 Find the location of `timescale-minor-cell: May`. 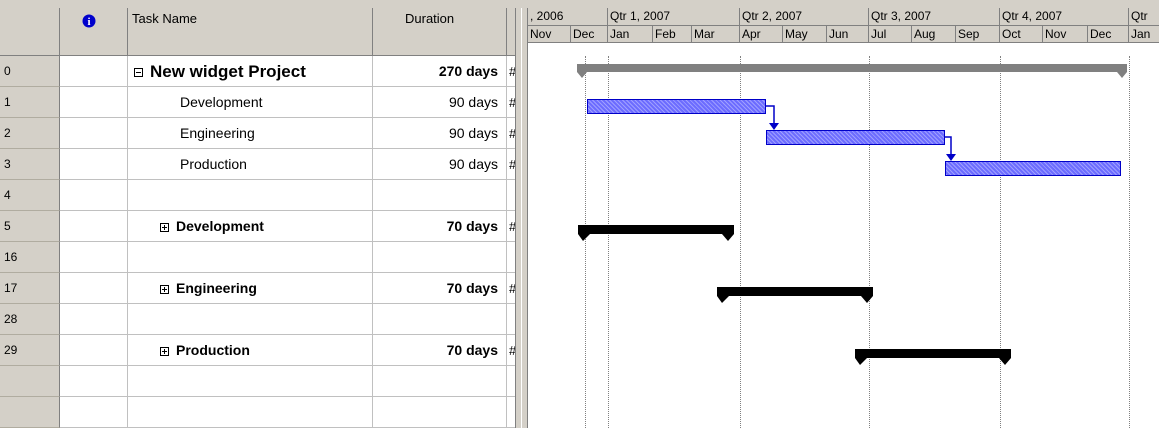

timescale-minor-cell: May is located at coordinates (805, 34).